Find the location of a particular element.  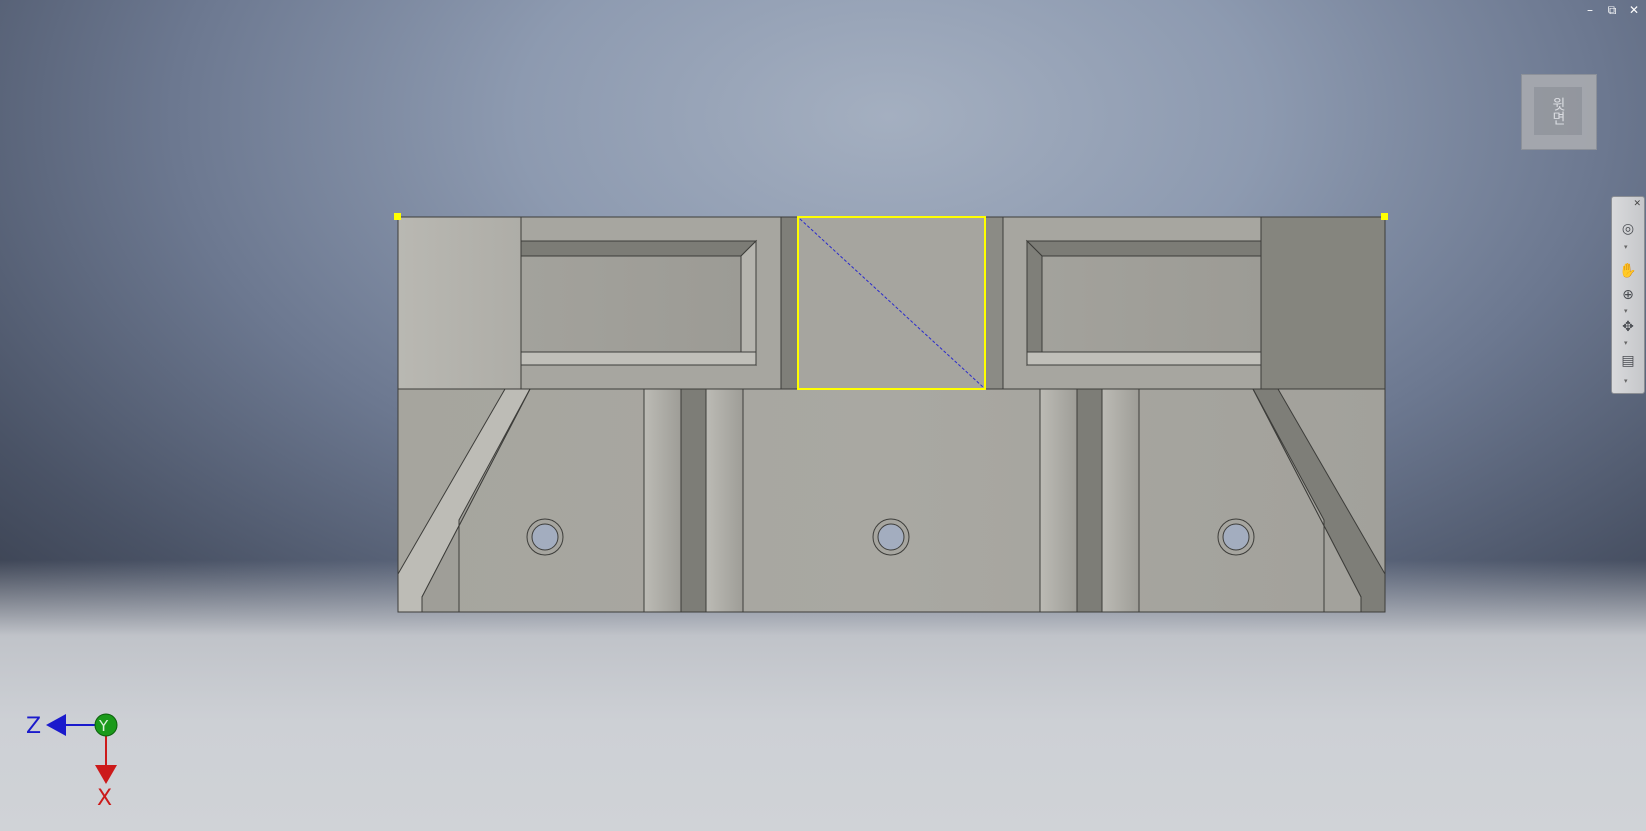

z-axis-label: Z is located at coordinates (33, 726).